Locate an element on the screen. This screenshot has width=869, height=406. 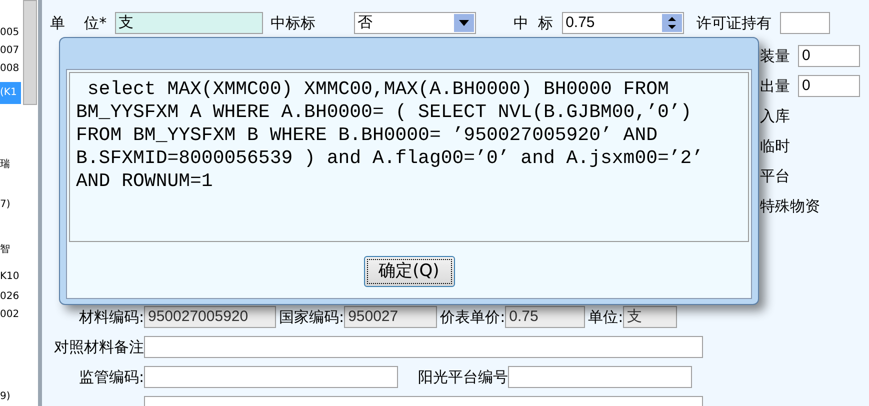
text-field: 支 is located at coordinates (650, 317).